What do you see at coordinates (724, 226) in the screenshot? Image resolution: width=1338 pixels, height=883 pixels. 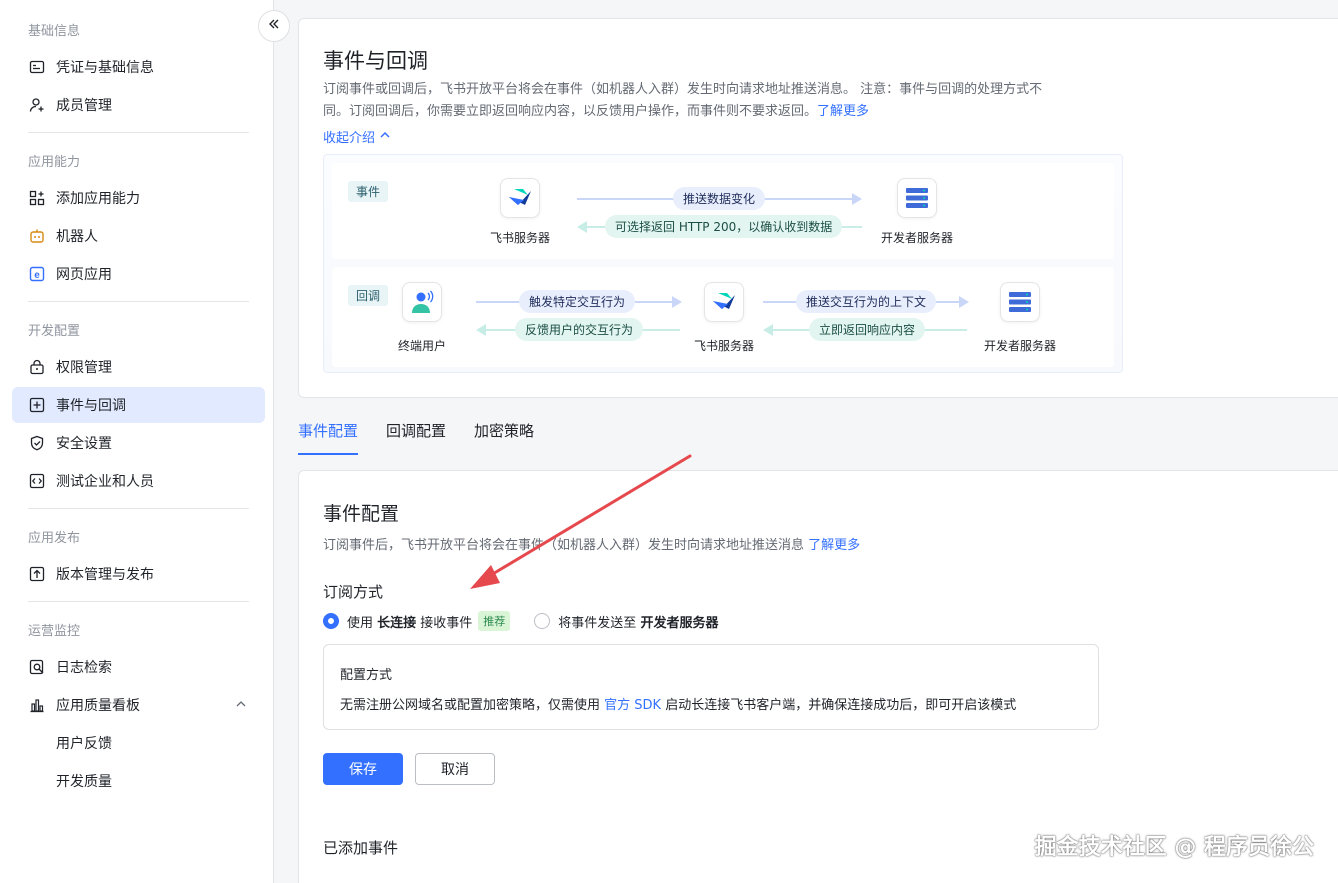 I see `return-http-200-label: 可选择返回 HTTP 200，以确认收到数据` at bounding box center [724, 226].